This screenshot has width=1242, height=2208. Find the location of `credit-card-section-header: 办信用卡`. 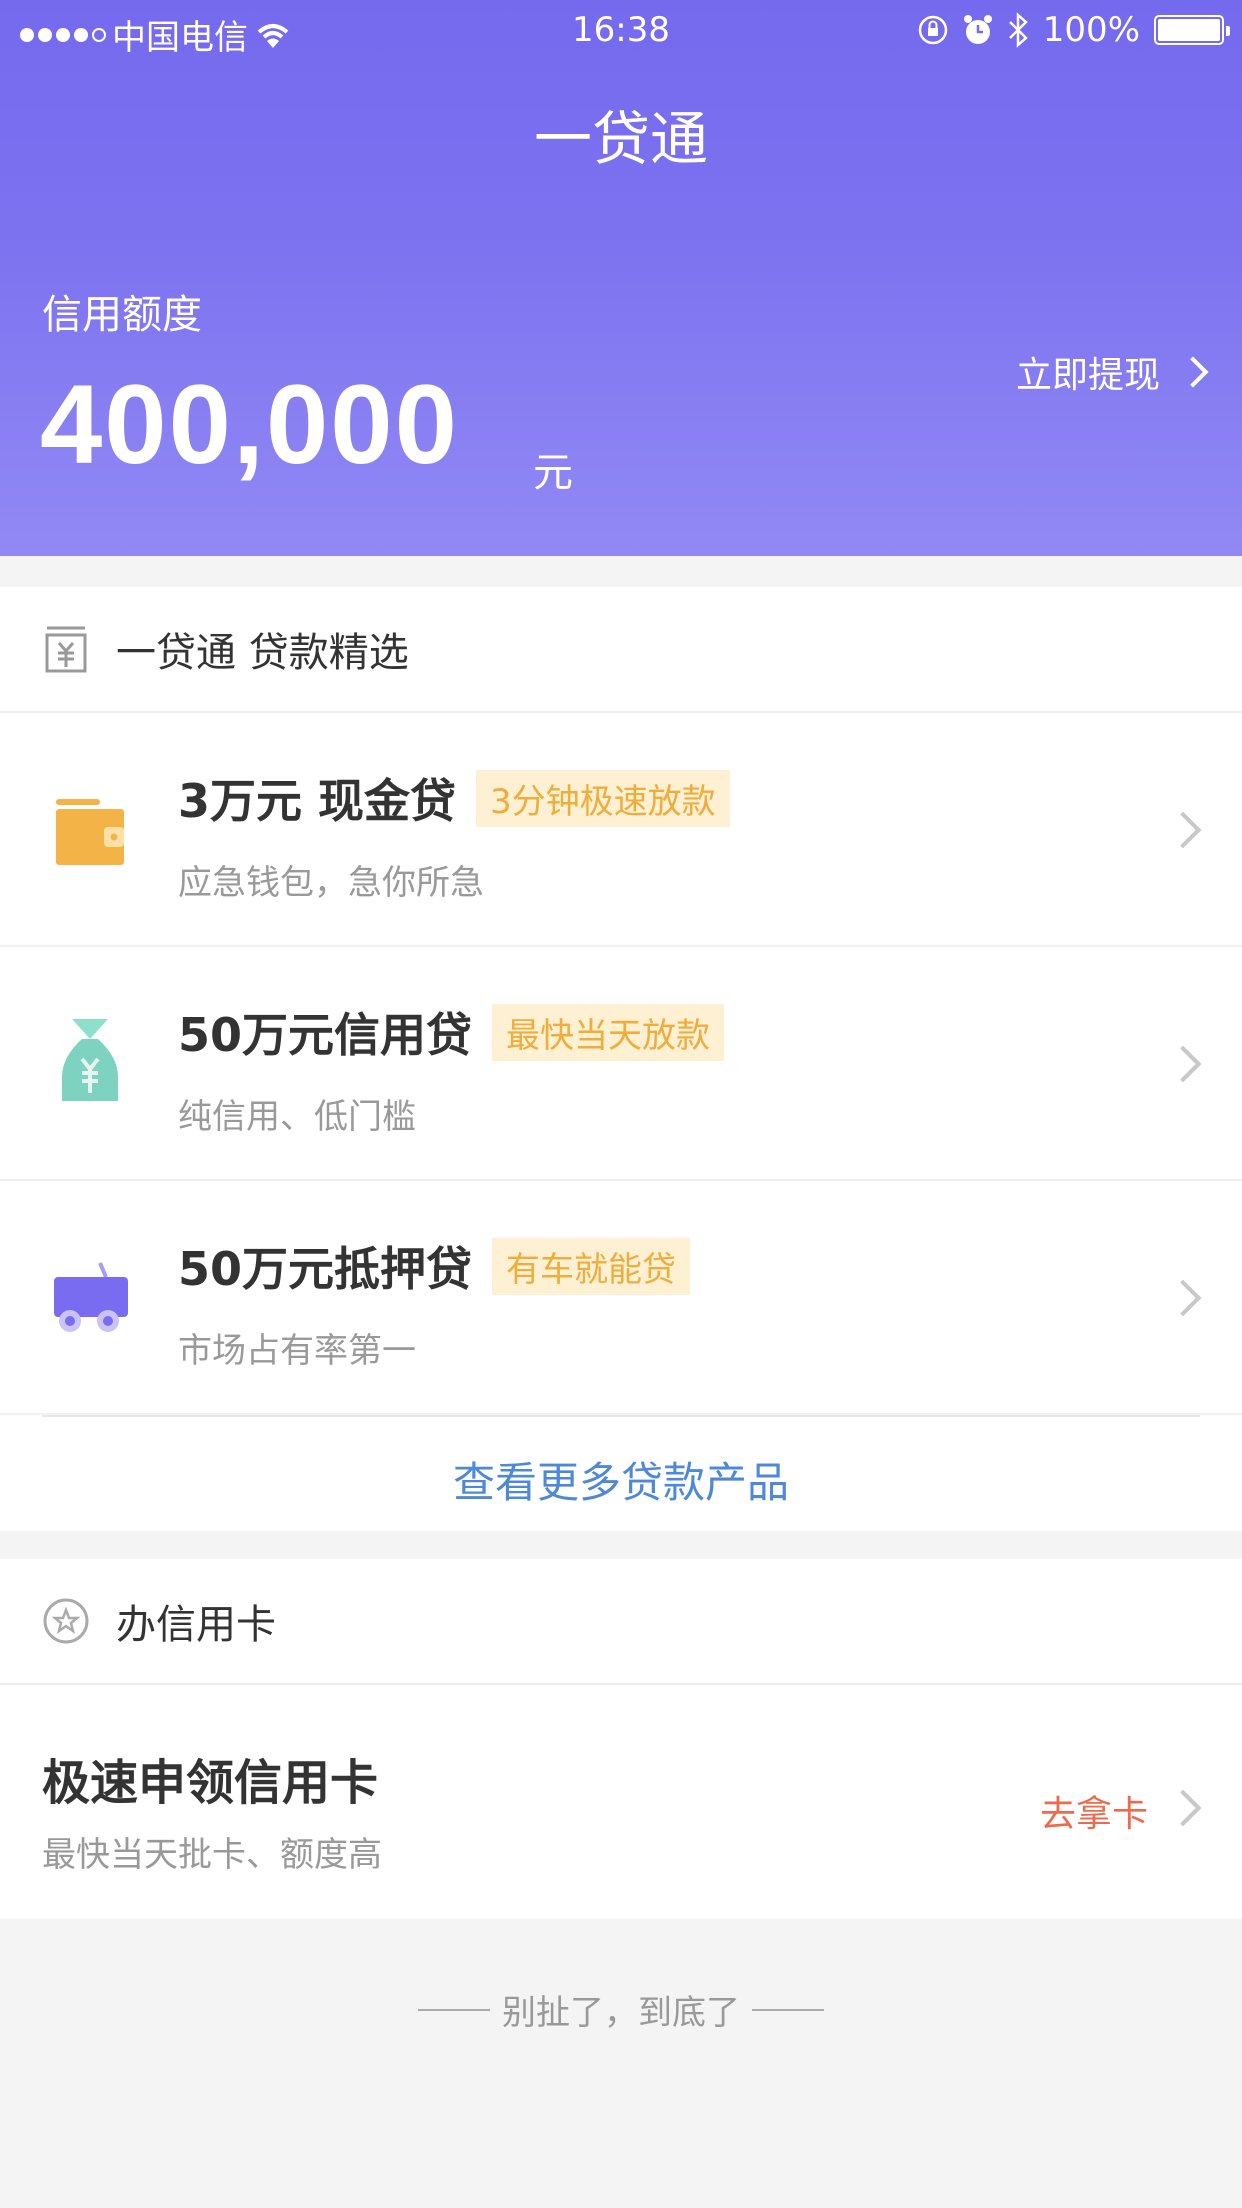

credit-card-section-header: 办信用卡 is located at coordinates (621, 1622).